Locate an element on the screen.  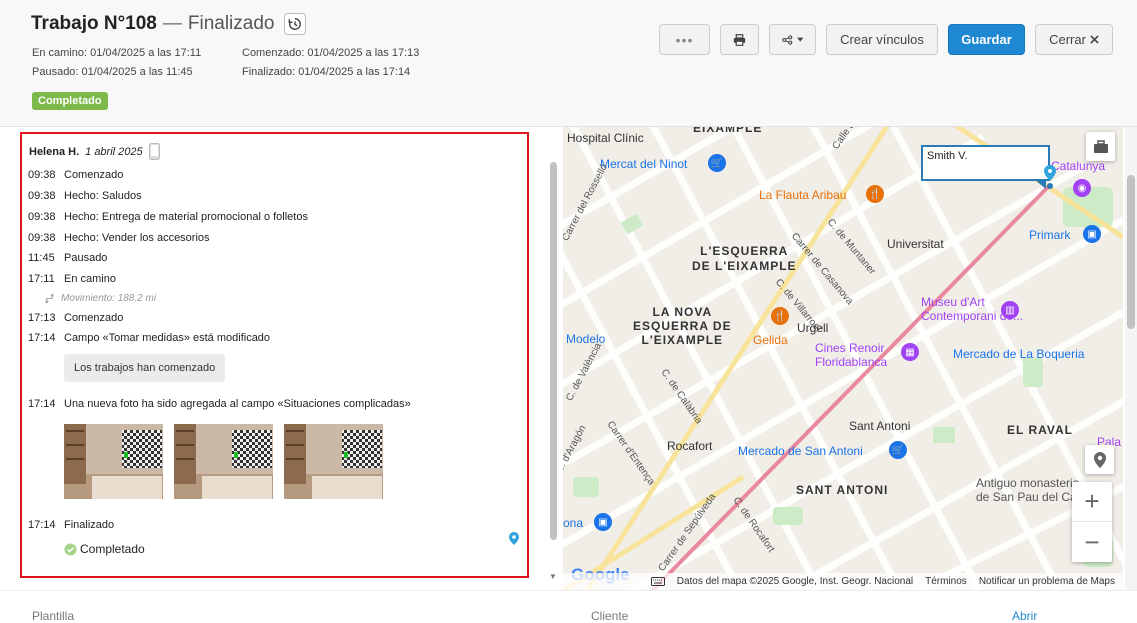
location-infobox: Smith V. is located at coordinates (985, 163).